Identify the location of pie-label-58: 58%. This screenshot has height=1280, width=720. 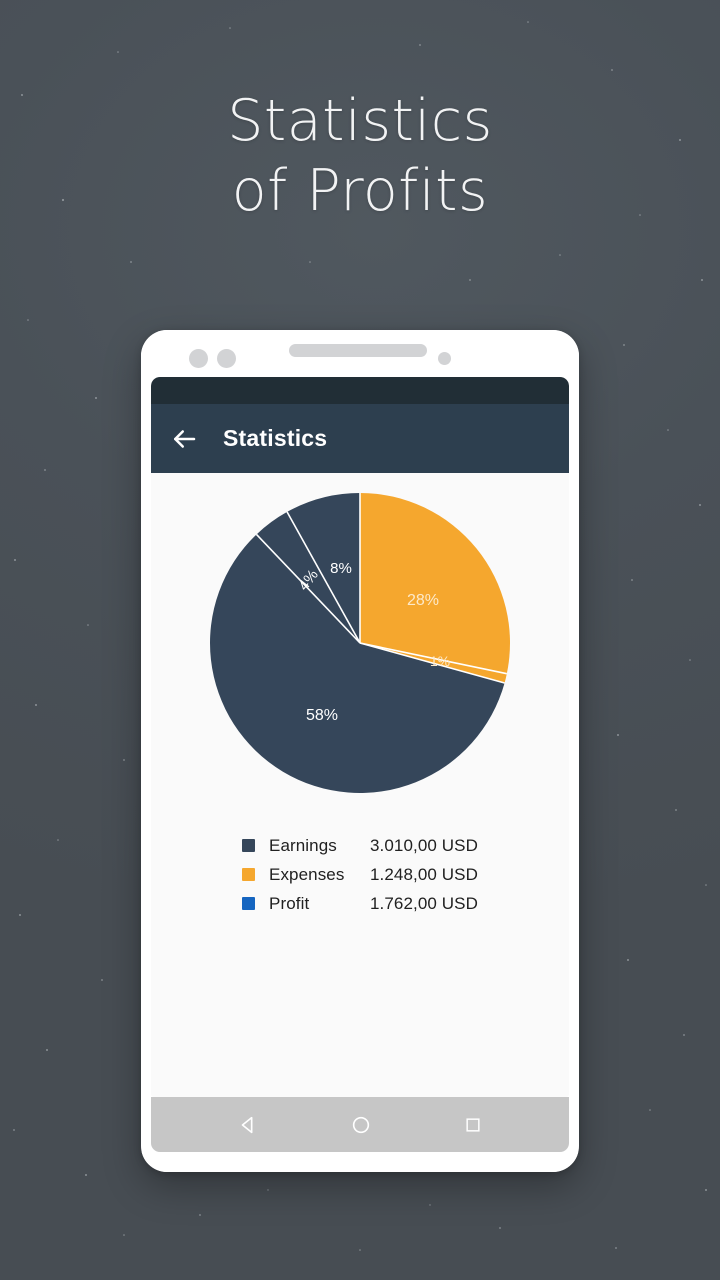
(322, 715).